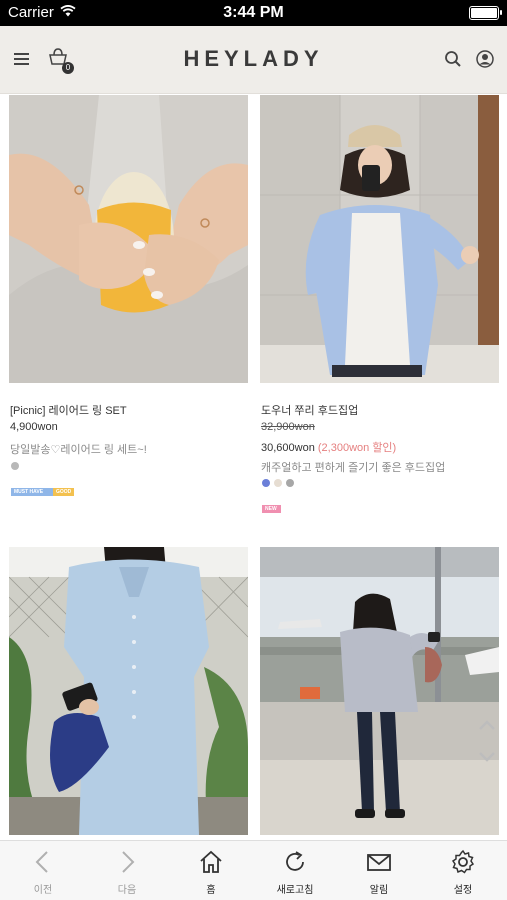 Image resolution: width=507 pixels, height=900 pixels. What do you see at coordinates (485, 59) in the screenshot?
I see `user-icon` at bounding box center [485, 59].